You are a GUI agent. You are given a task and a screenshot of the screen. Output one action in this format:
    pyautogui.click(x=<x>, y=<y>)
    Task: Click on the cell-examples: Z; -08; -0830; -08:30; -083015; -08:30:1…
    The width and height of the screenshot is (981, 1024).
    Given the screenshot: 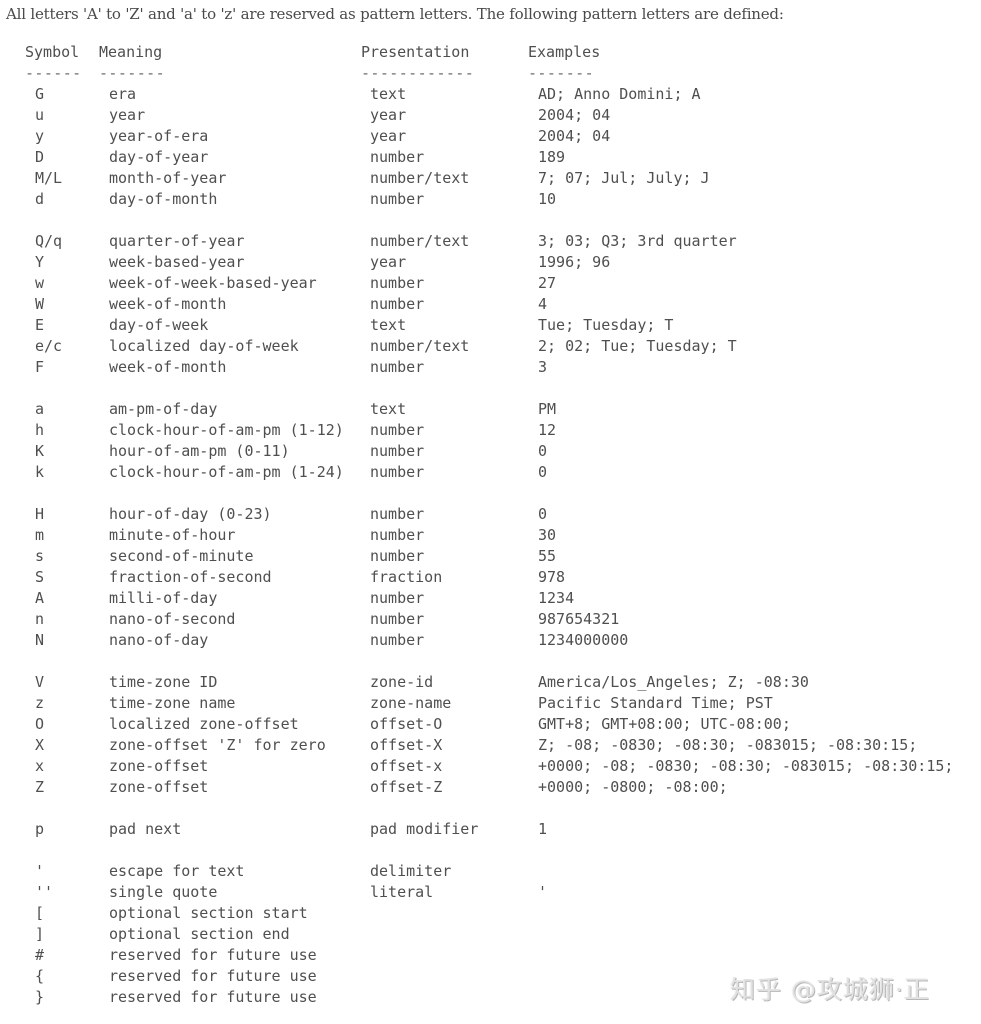 What is the action you would take?
    pyautogui.click(x=728, y=745)
    